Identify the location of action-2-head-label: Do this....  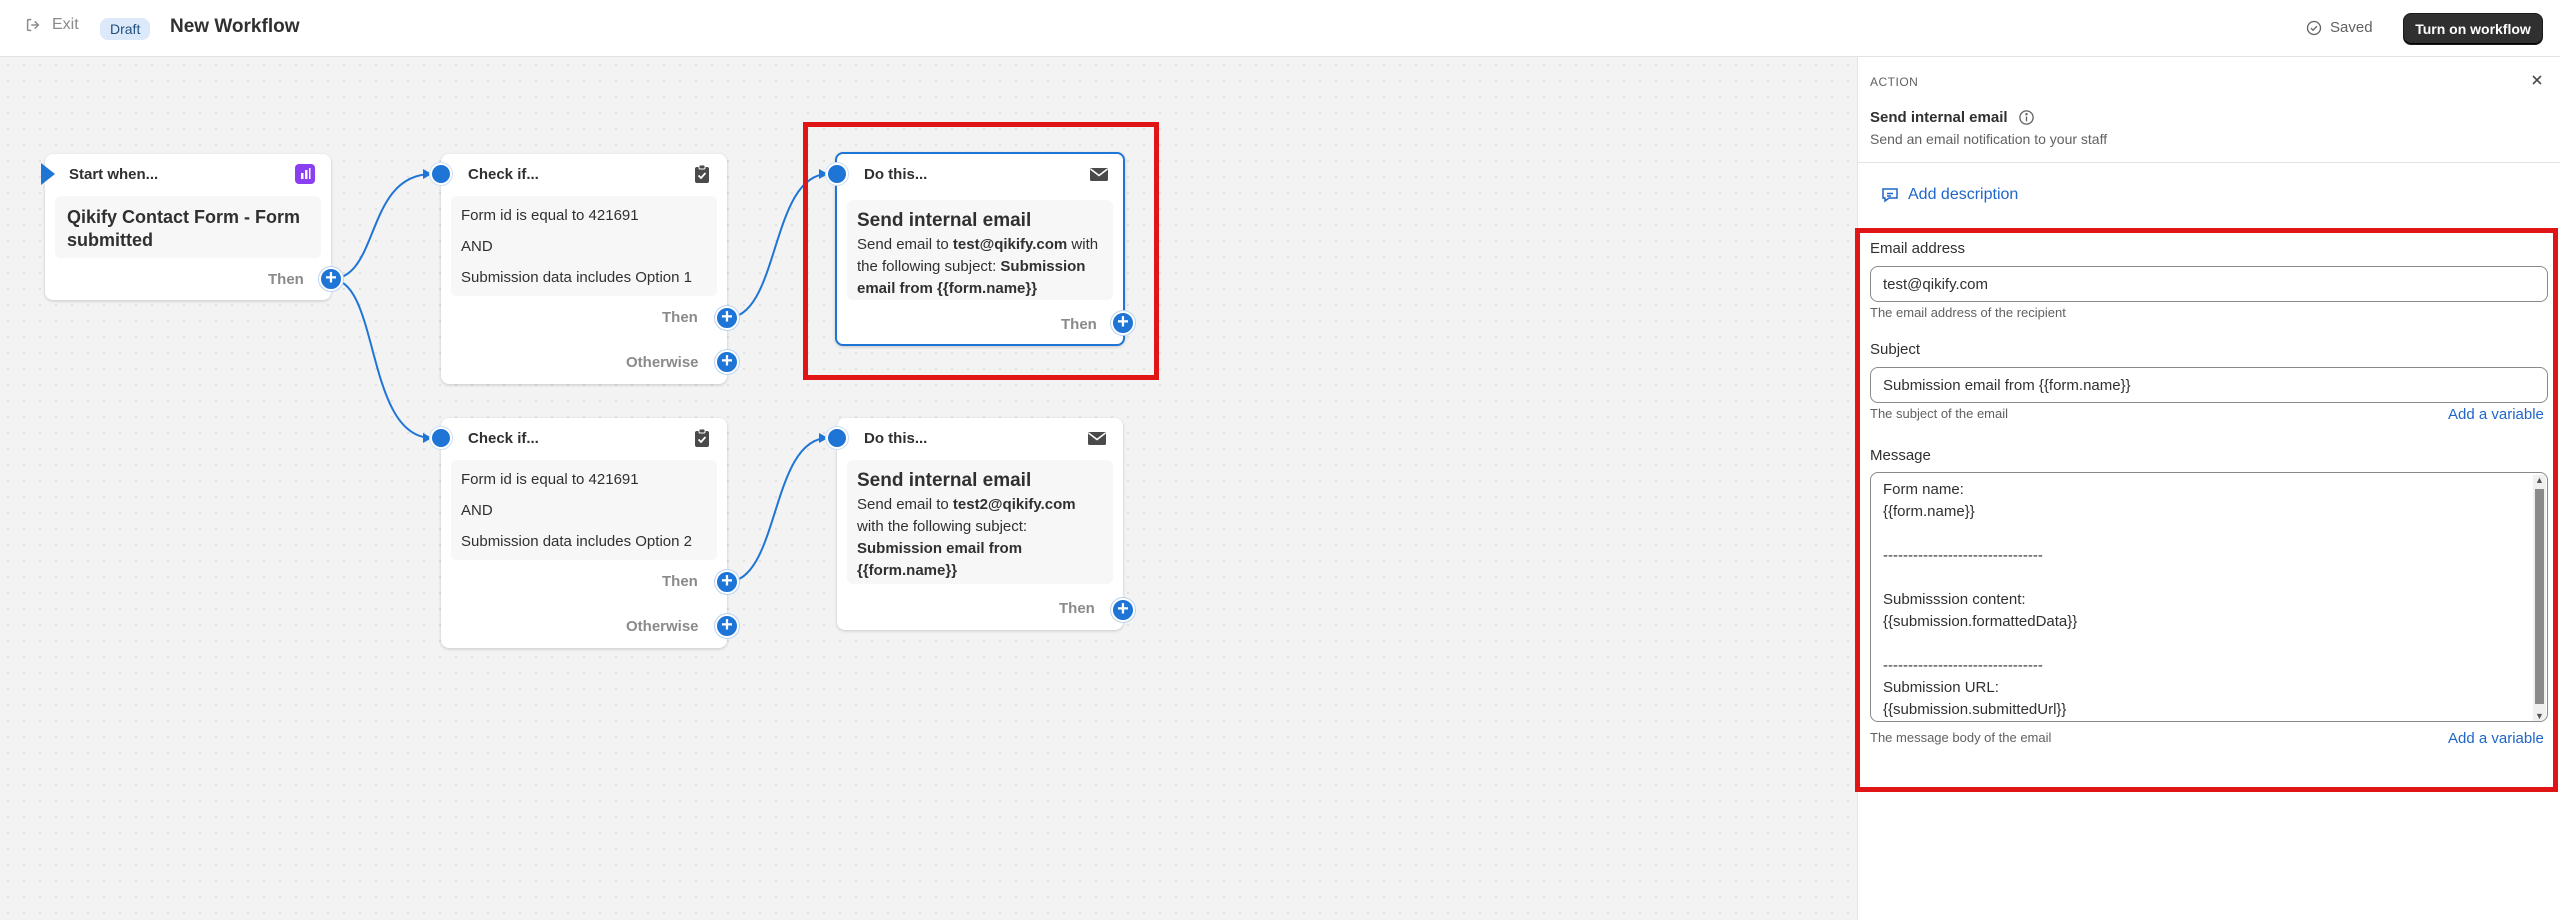
(896, 438).